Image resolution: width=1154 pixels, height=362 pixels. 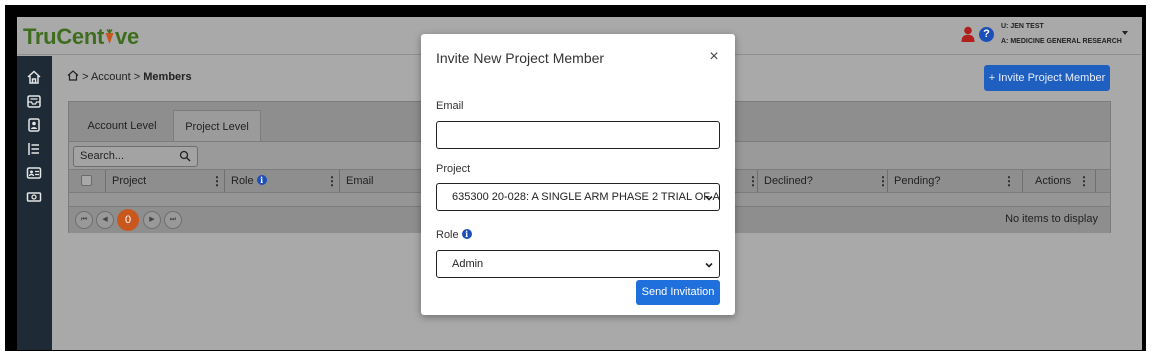 What do you see at coordinates (578, 264) in the screenshot?
I see `role-select: Admin` at bounding box center [578, 264].